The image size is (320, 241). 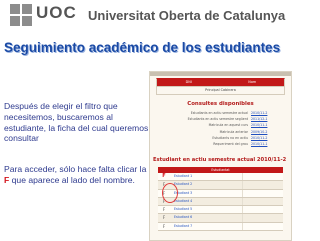 I want to click on consult-label: Estudiants en actiu semestre actual, so click(x=219, y=113).